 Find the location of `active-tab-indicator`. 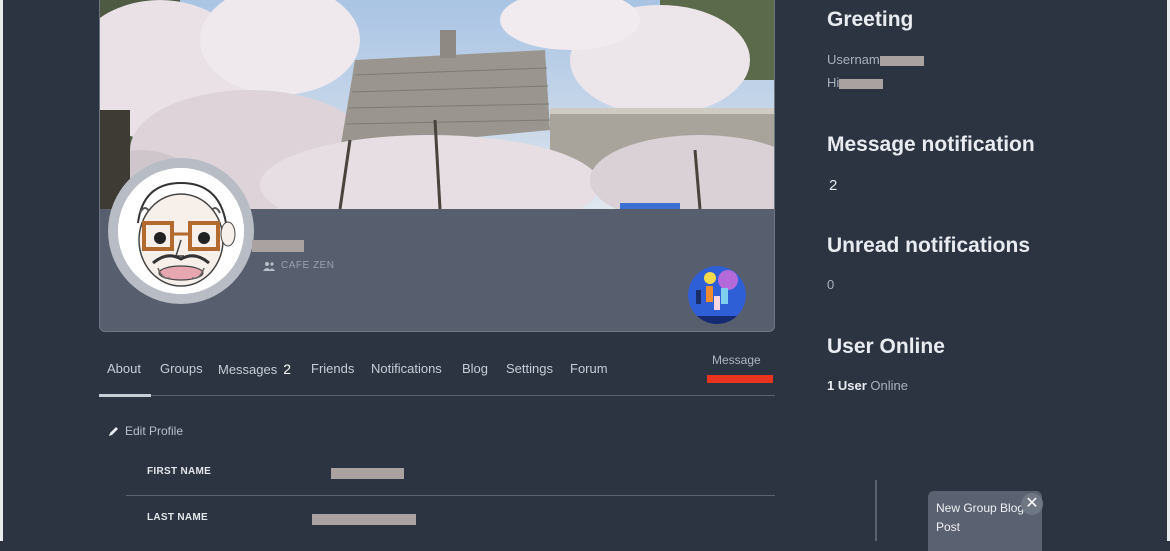

active-tab-indicator is located at coordinates (125, 395).